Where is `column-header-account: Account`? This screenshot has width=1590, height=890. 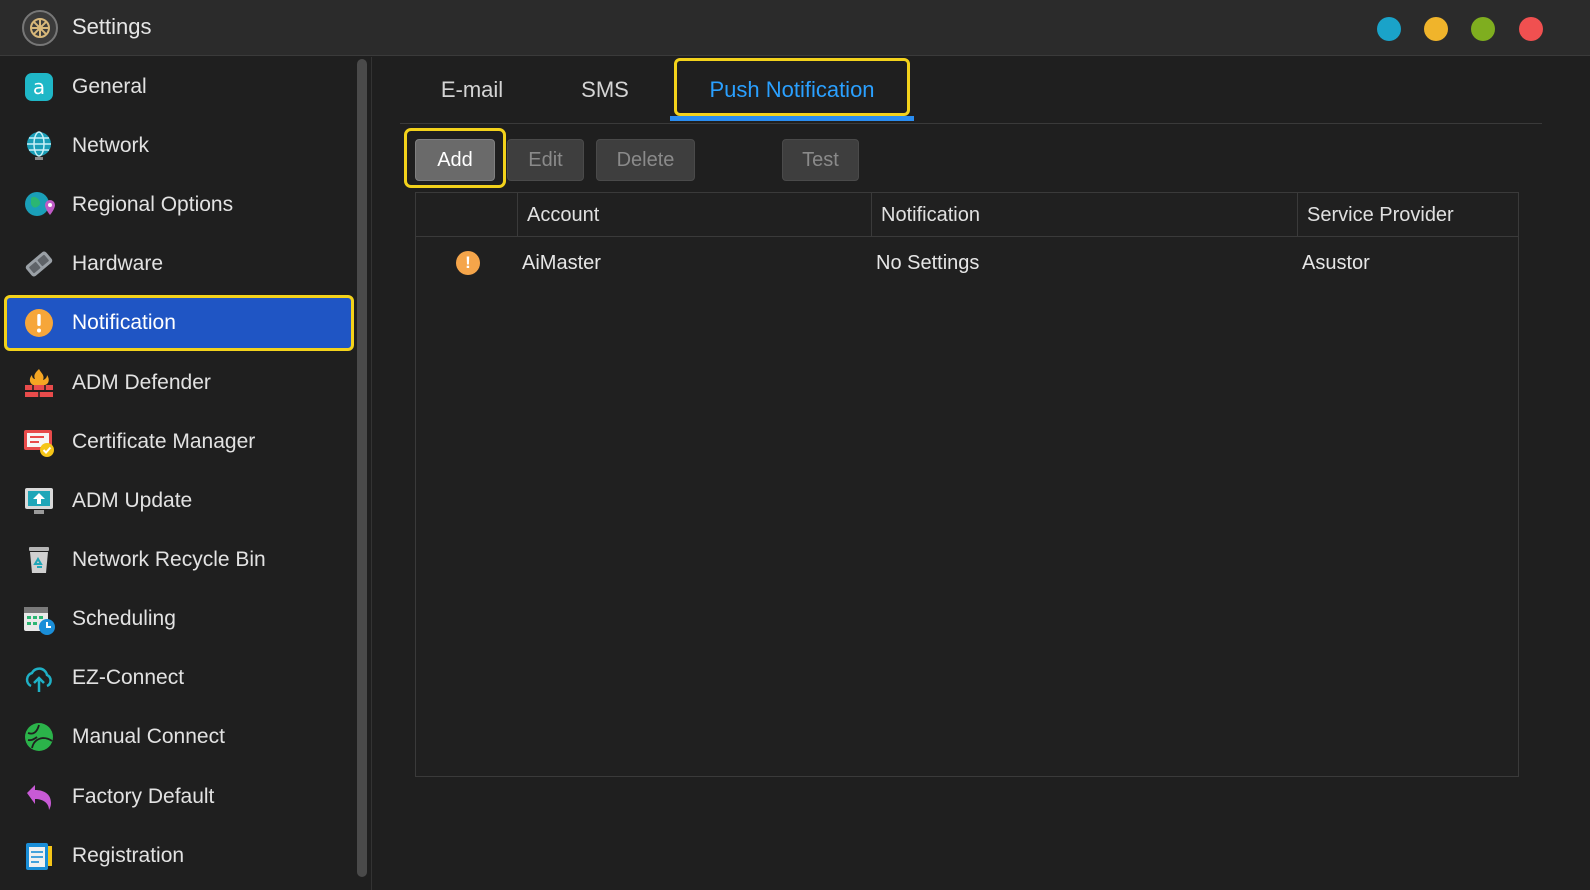 column-header-account: Account is located at coordinates (694, 215).